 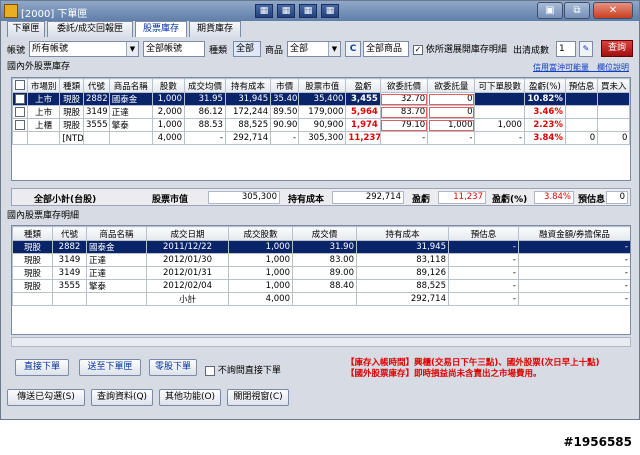 I want to click on detail-row: 現股 3149 正達 2012/01/31 1,000 89.00 89,126- -, so click(x=321, y=273).